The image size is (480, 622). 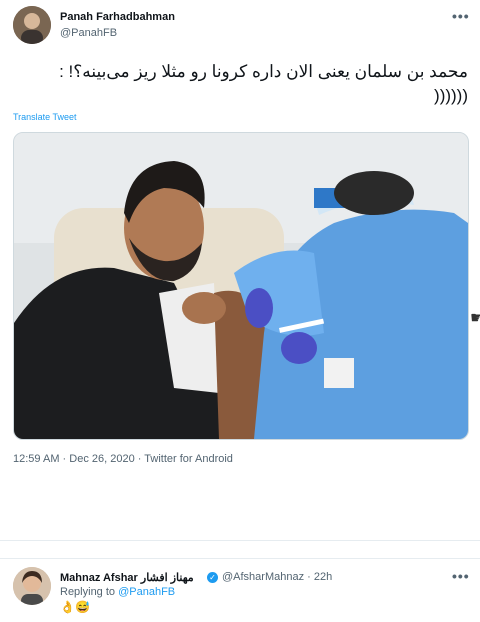 What do you see at coordinates (320, 577) in the screenshot?
I see `reply-time: · 22h` at bounding box center [320, 577].